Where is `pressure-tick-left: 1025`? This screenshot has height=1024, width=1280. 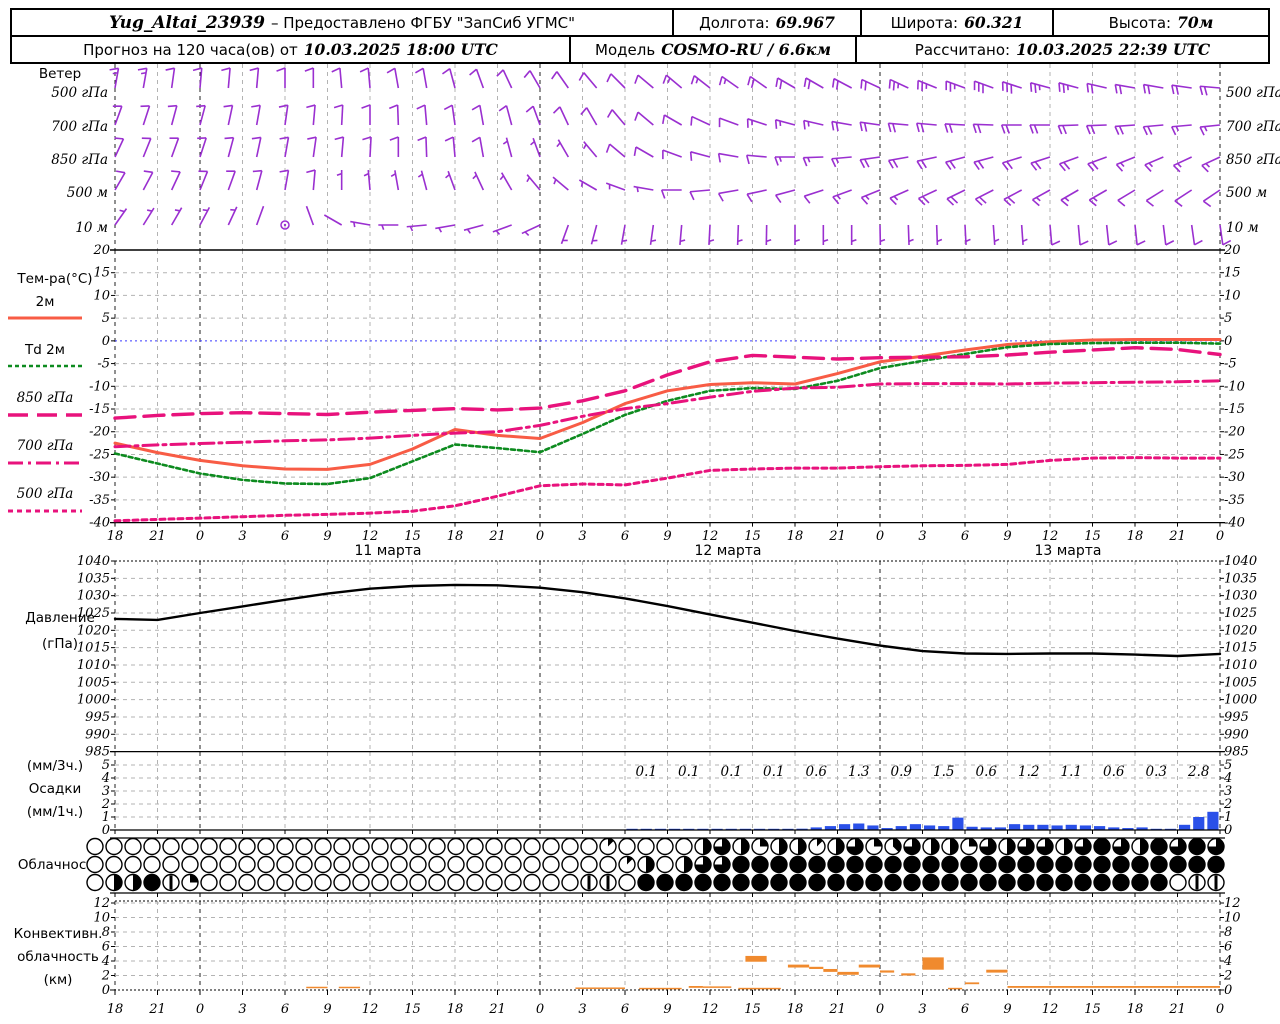 pressure-tick-left: 1025 is located at coordinates (93, 613).